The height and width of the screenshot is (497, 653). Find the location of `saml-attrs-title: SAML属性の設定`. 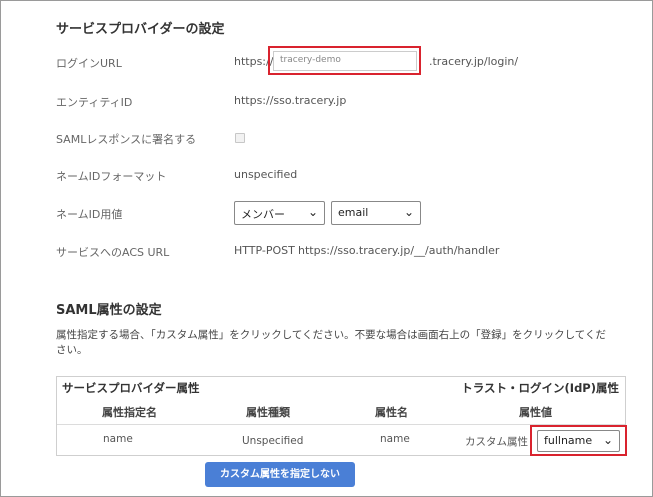

saml-attrs-title: SAML属性の設定 is located at coordinates (109, 310).